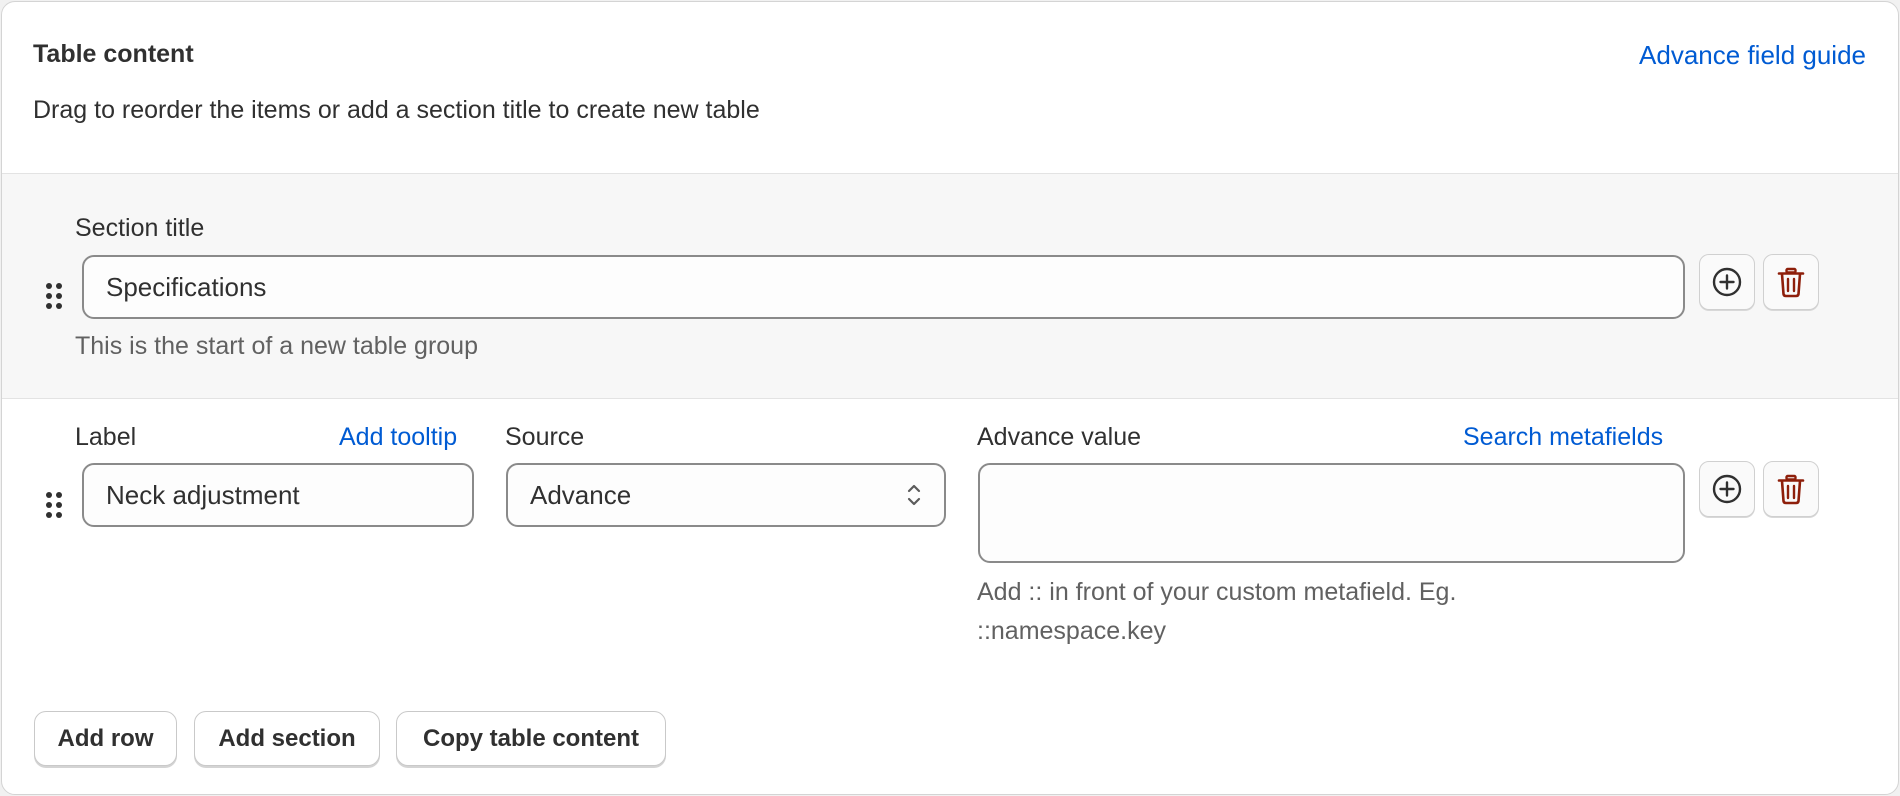  I want to click on source-select-value: Advance, so click(581, 494).